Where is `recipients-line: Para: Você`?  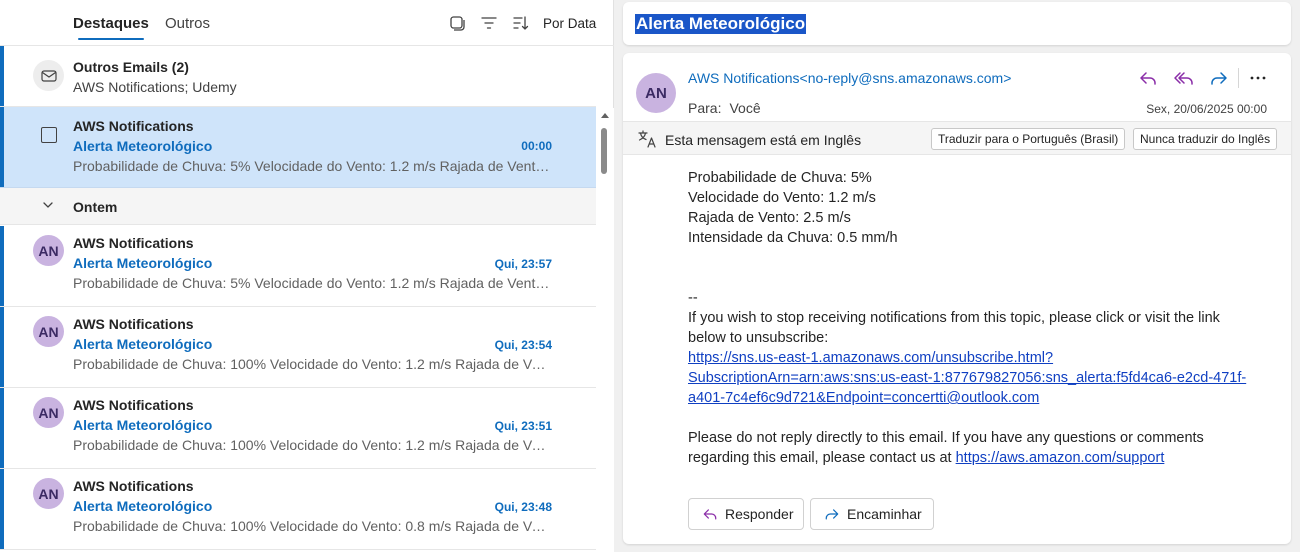 recipients-line: Para: Você is located at coordinates (724, 108).